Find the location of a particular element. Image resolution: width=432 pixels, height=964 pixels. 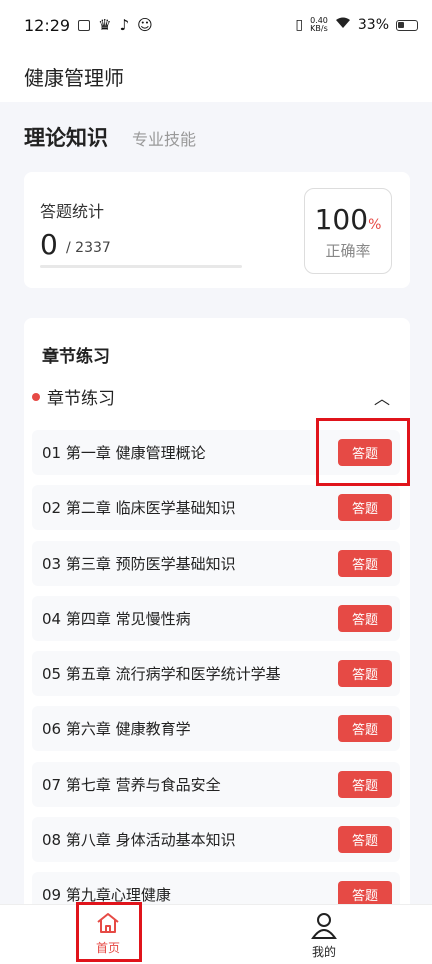

accuracy-number: 100 is located at coordinates (341, 219).